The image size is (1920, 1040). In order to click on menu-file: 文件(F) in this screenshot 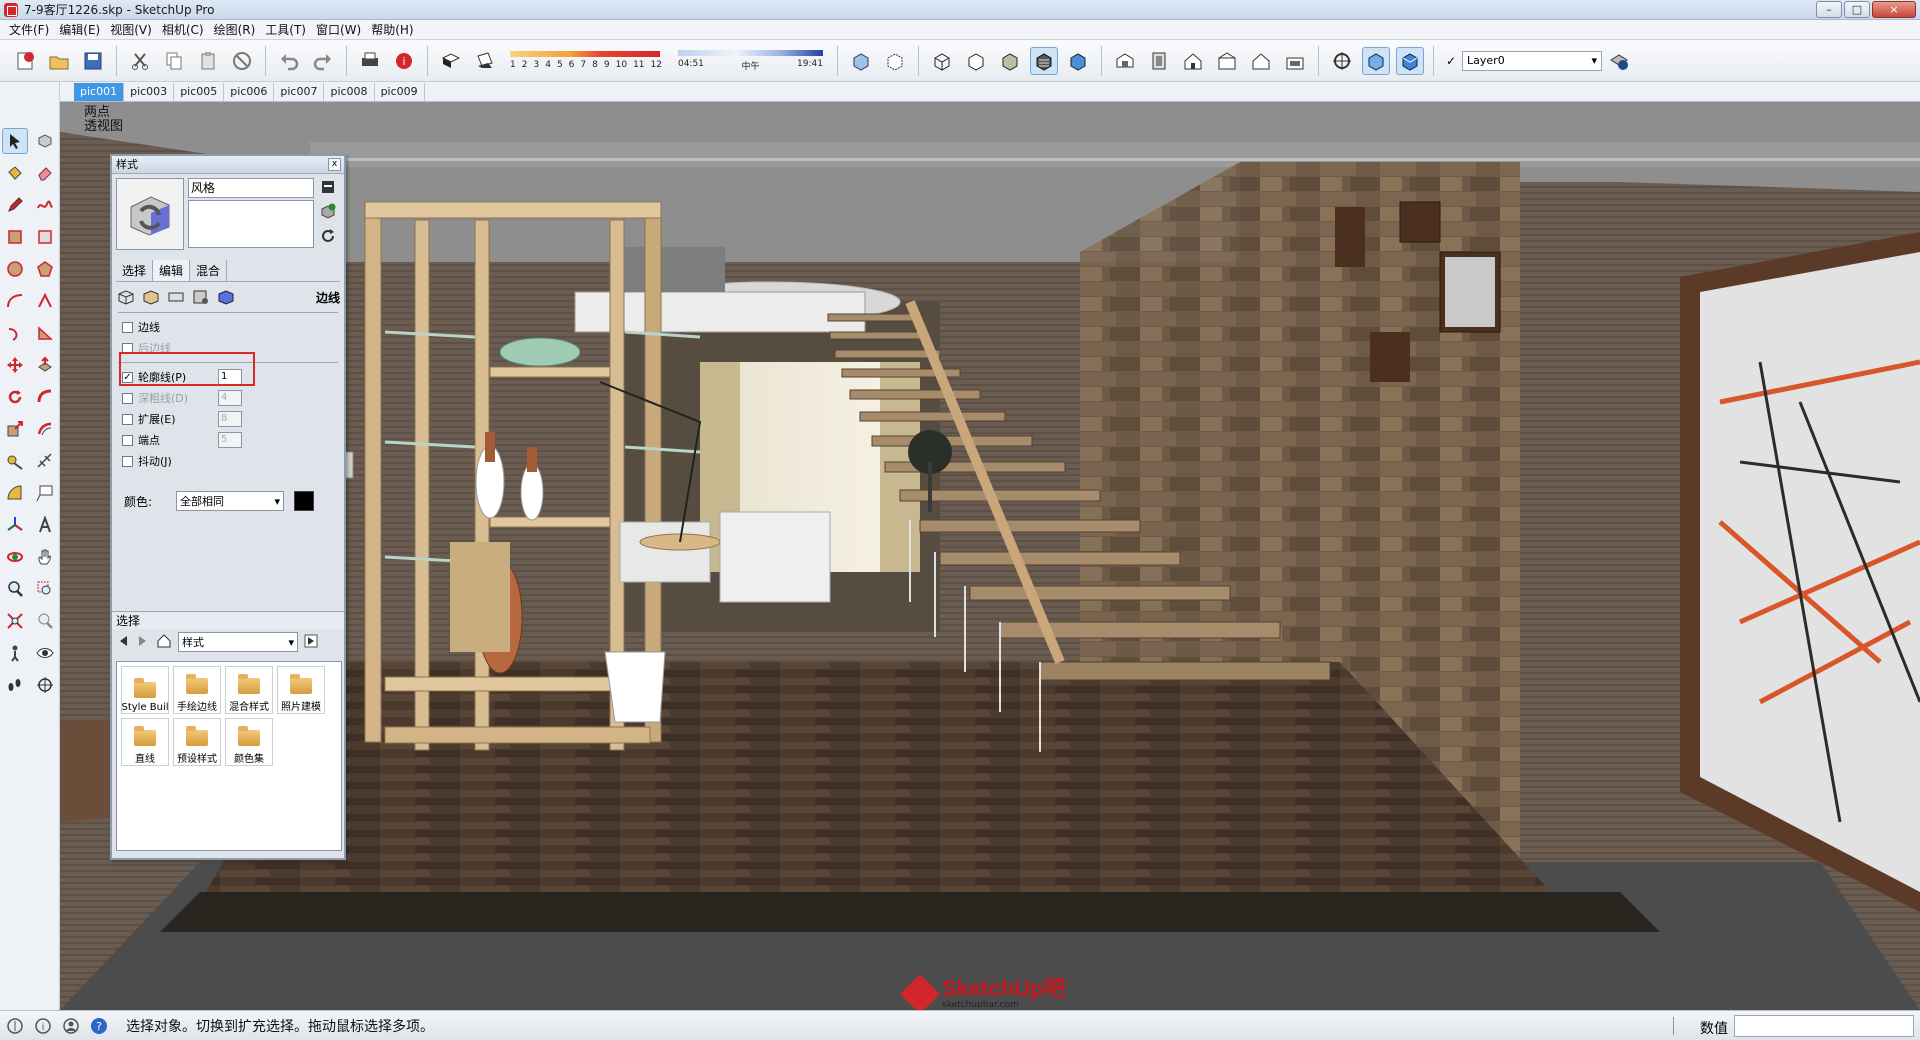, I will do `click(29, 29)`.